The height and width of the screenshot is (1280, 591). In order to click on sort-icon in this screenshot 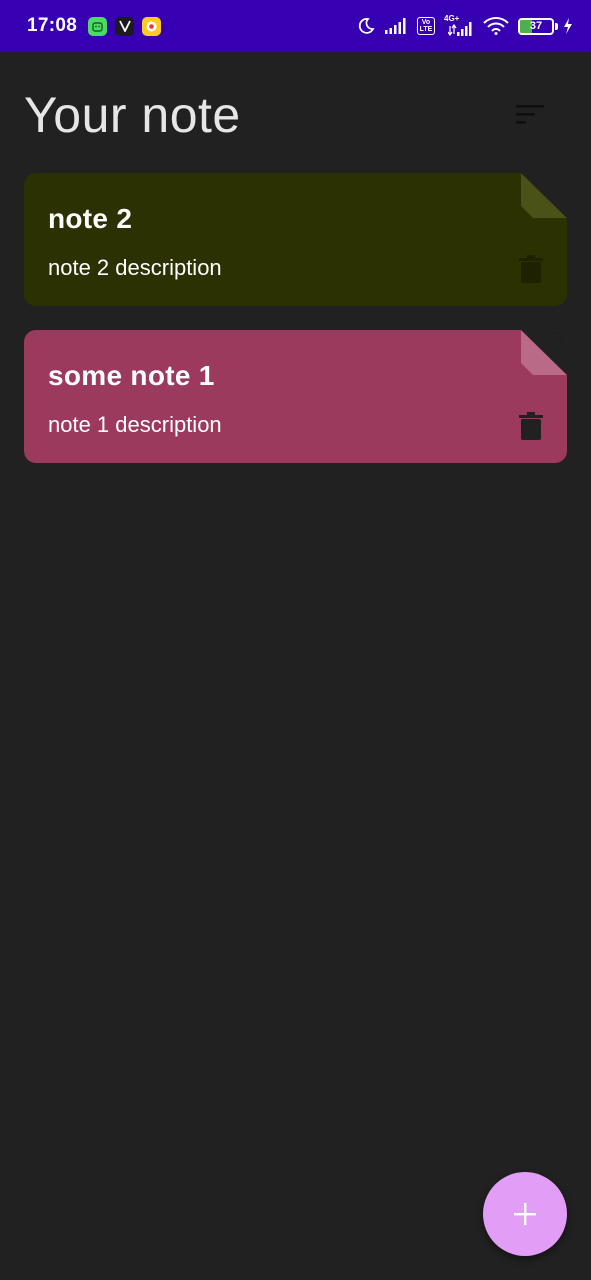, I will do `click(530, 114)`.